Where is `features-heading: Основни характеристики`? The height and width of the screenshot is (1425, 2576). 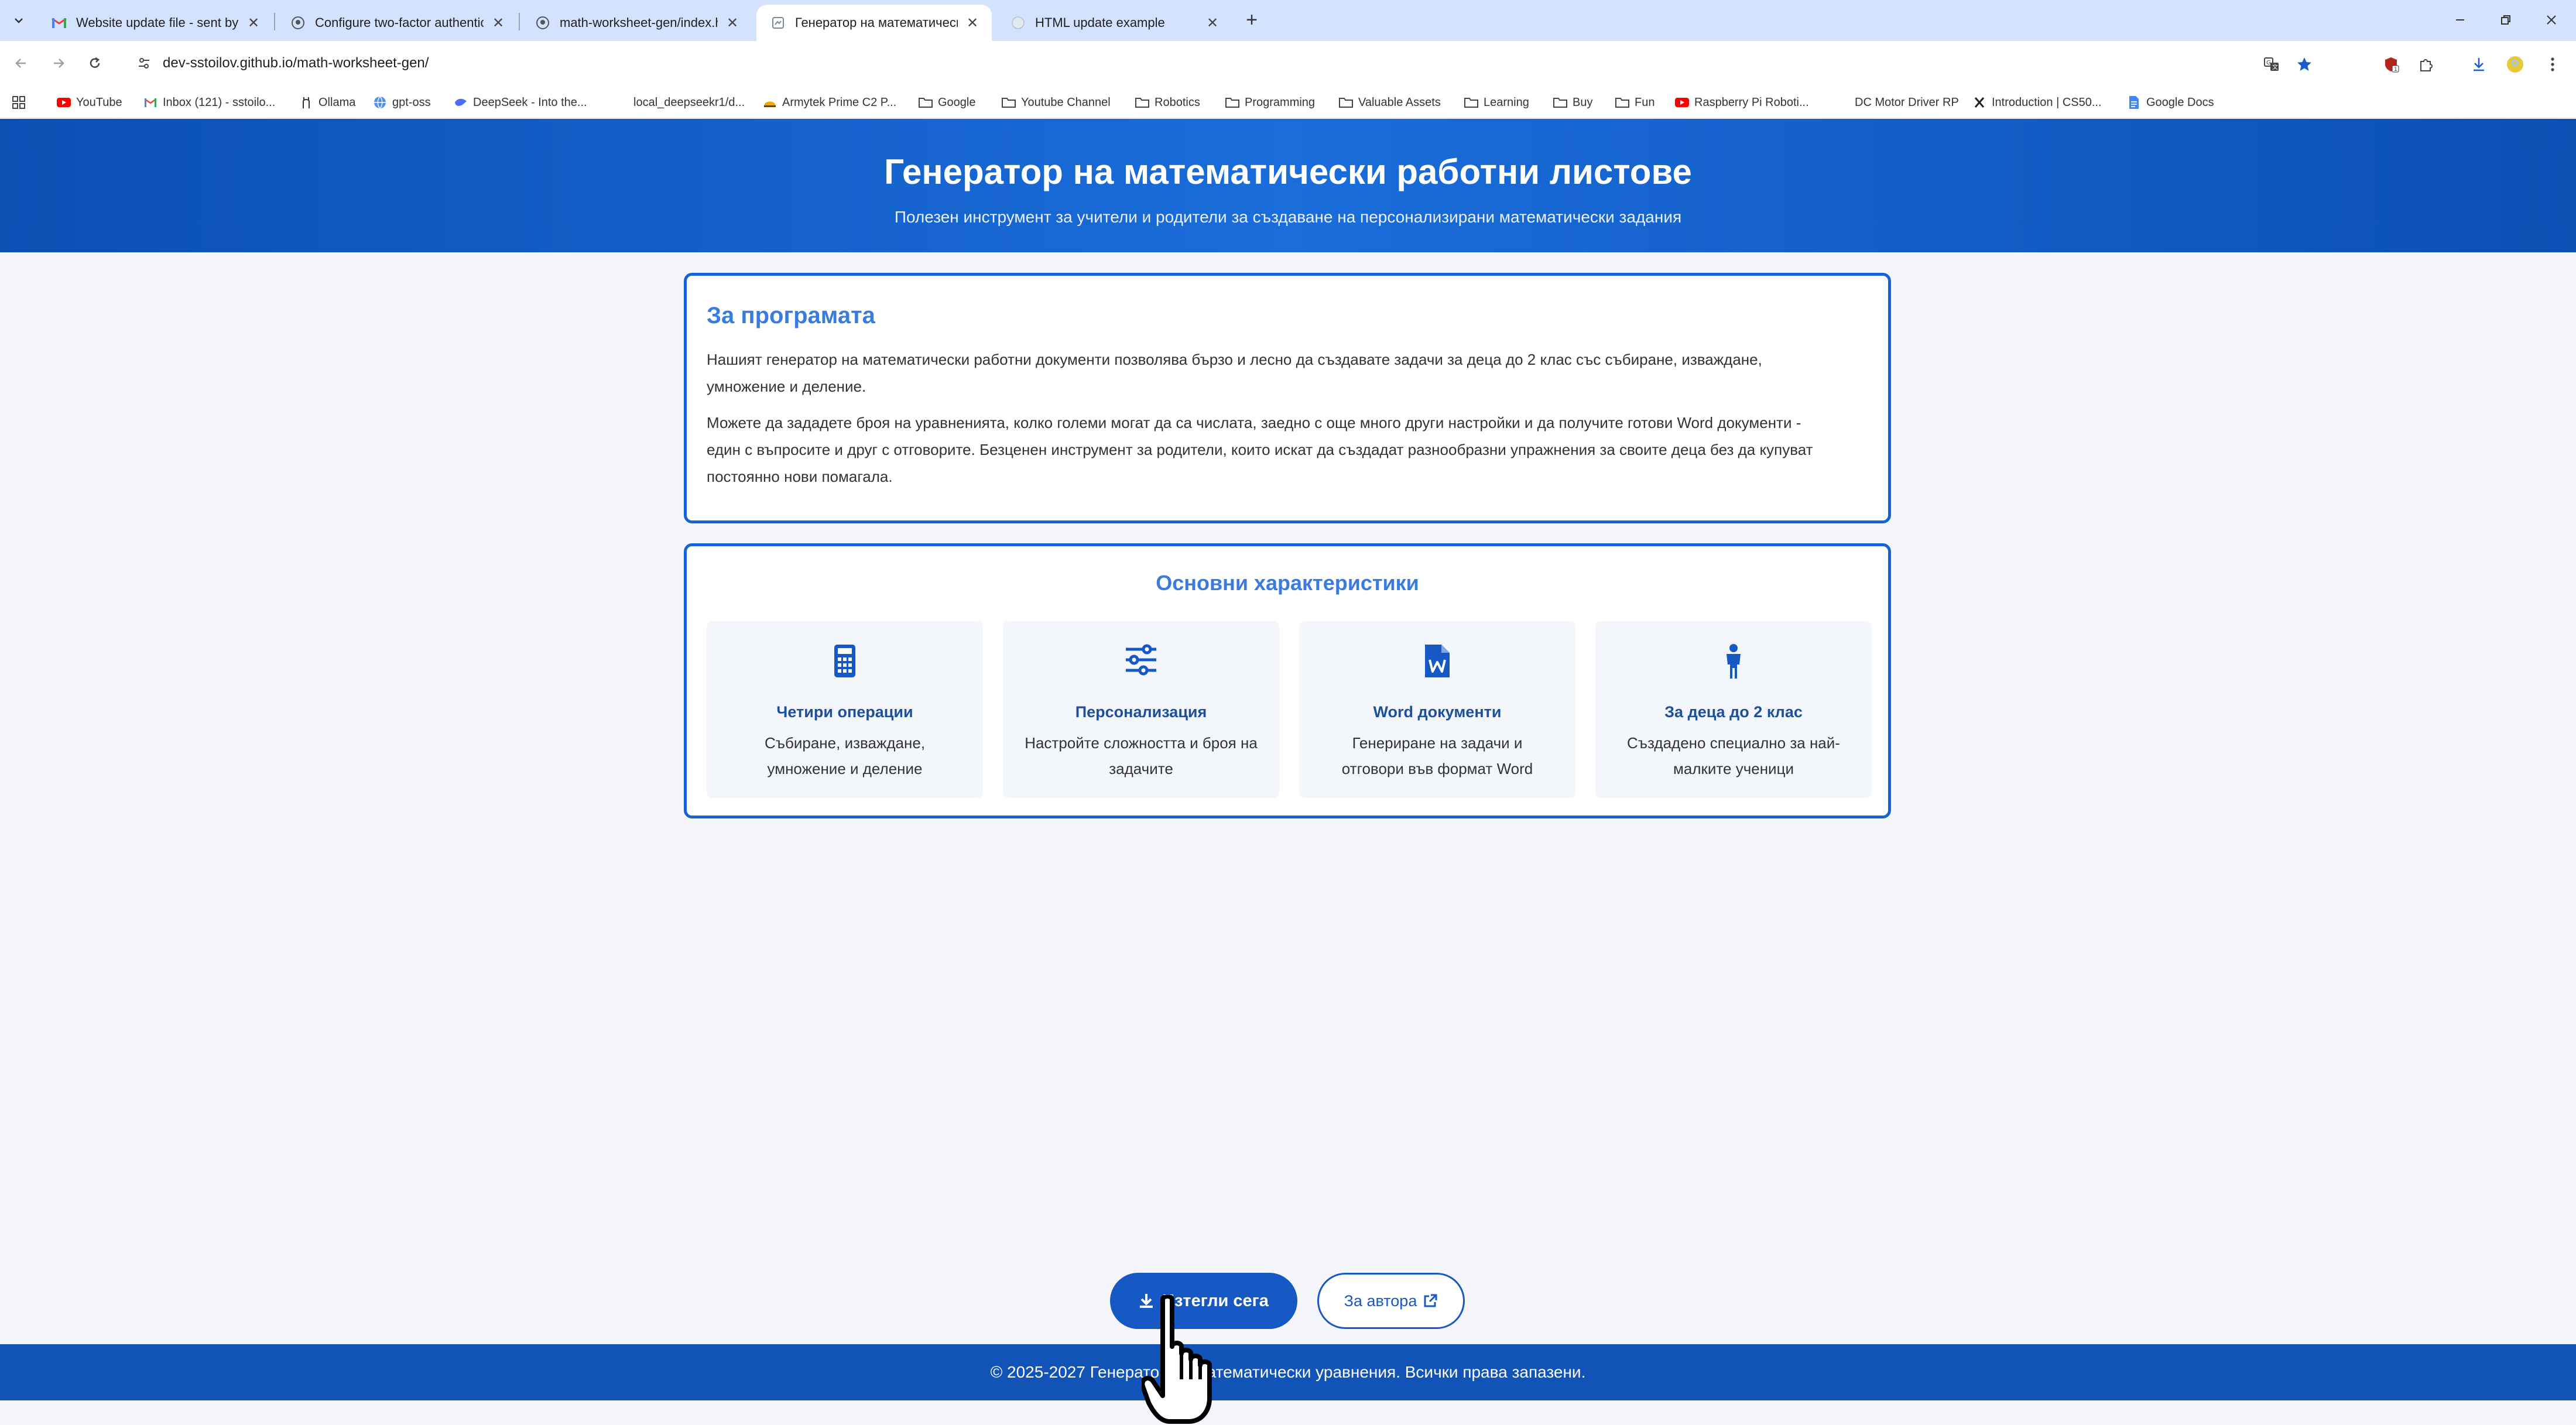 features-heading: Основни характеристики is located at coordinates (1287, 583).